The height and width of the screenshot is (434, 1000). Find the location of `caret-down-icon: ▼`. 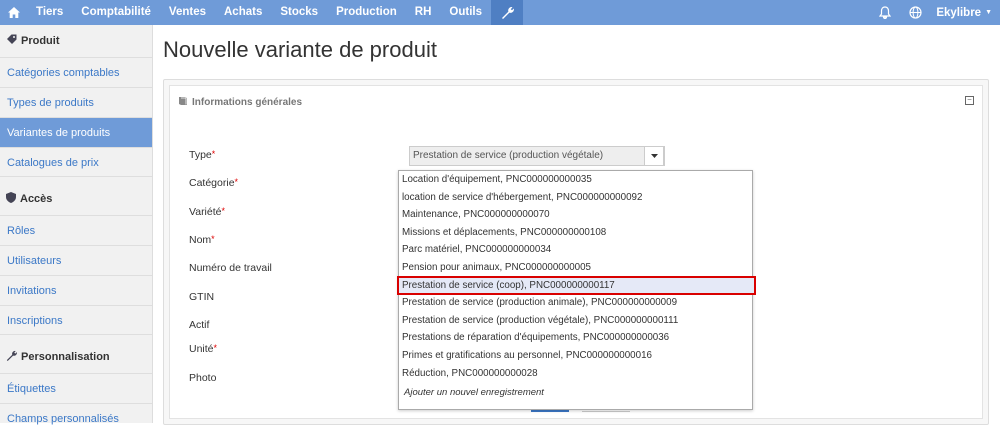

caret-down-icon: ▼ is located at coordinates (988, 12).